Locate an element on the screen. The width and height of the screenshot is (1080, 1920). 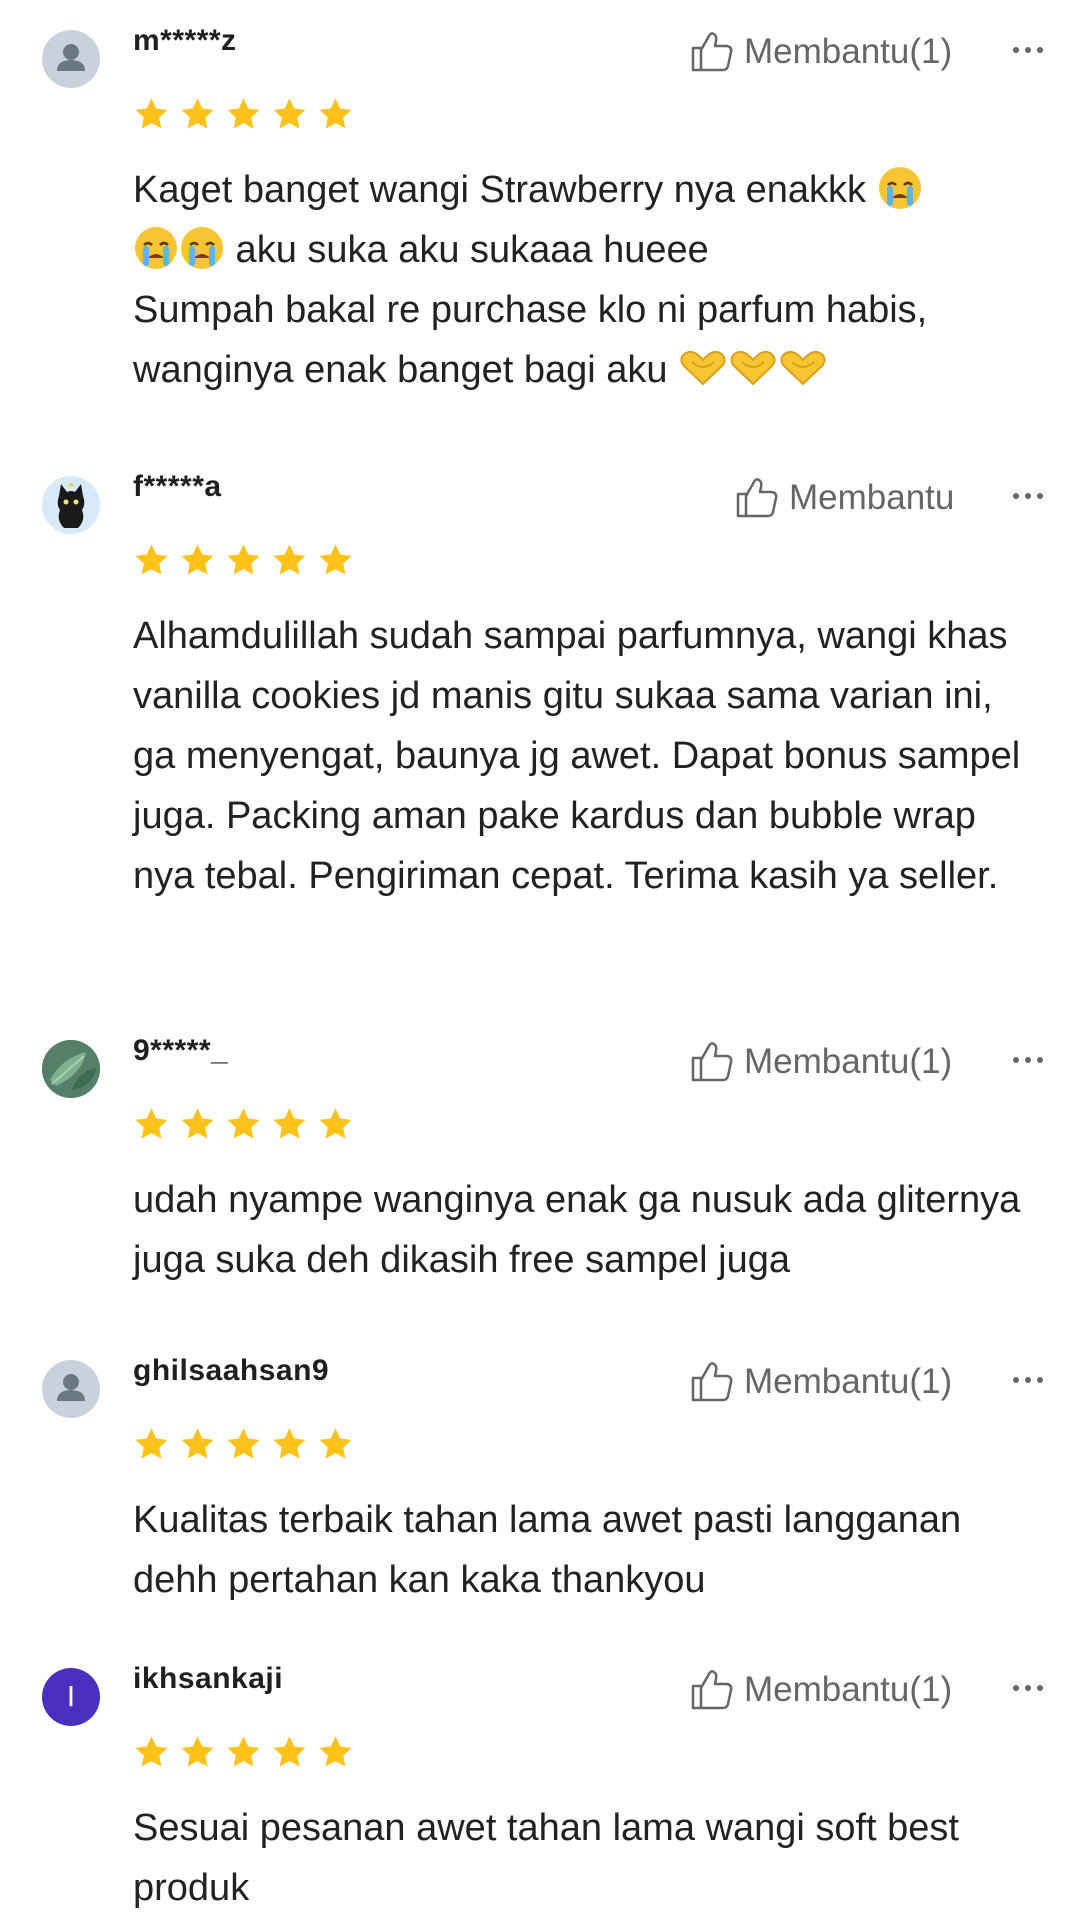
username: 9*****_ is located at coordinates (181, 1050).